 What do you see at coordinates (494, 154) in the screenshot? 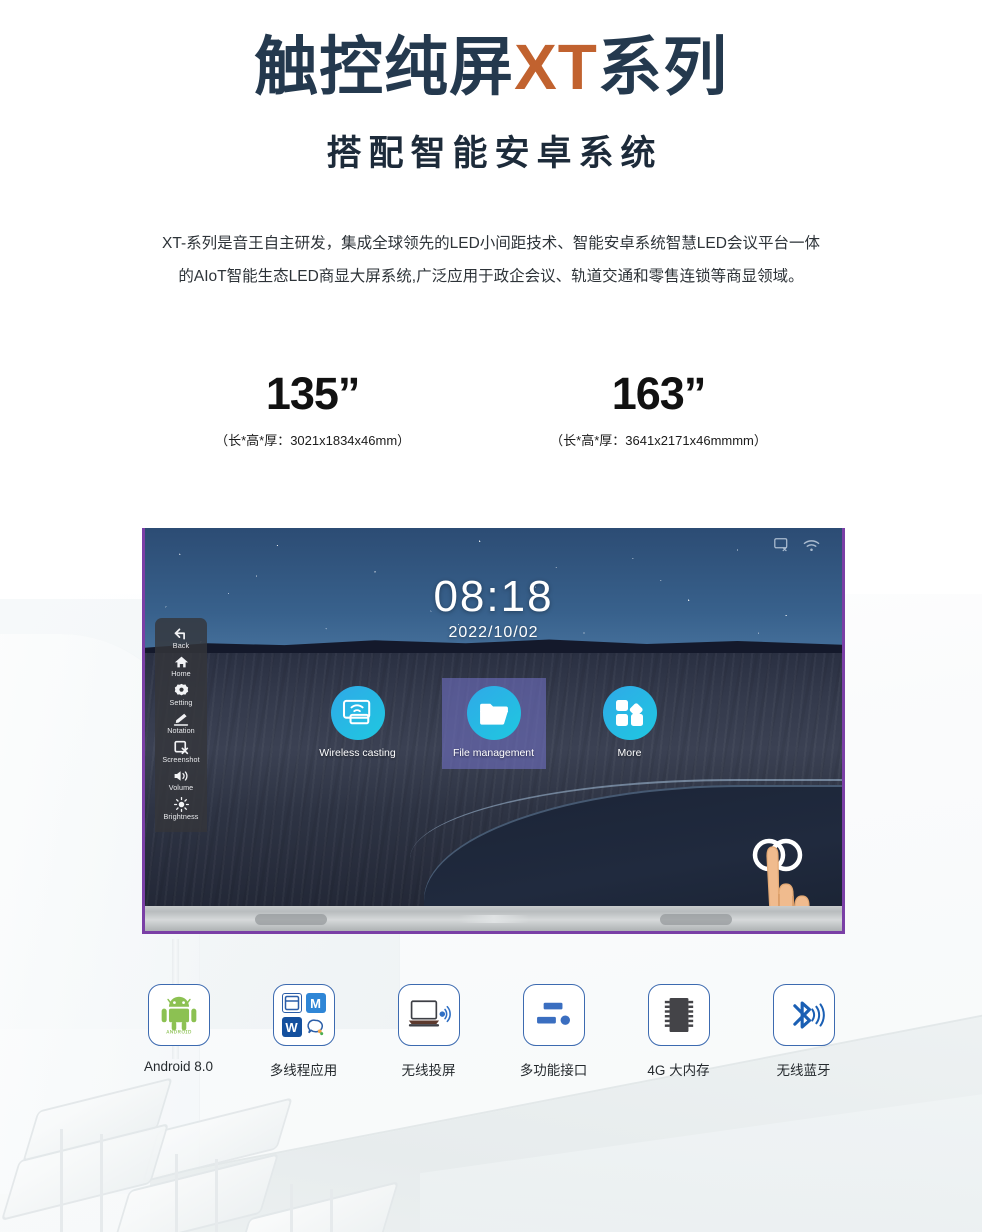
I see `page-subtitle: 搭配智能安卓系统` at bounding box center [494, 154].